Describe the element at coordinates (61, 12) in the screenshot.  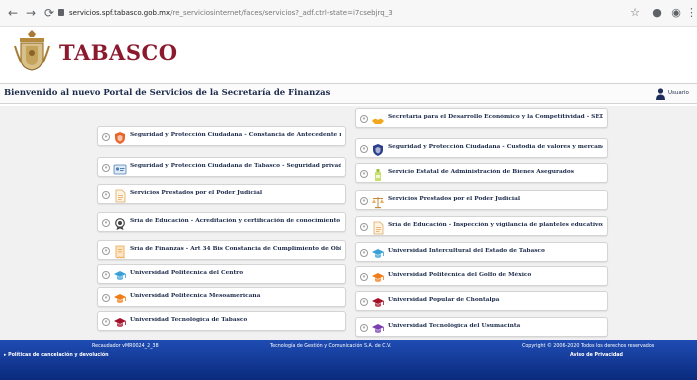
I see `lock-icon` at that location.